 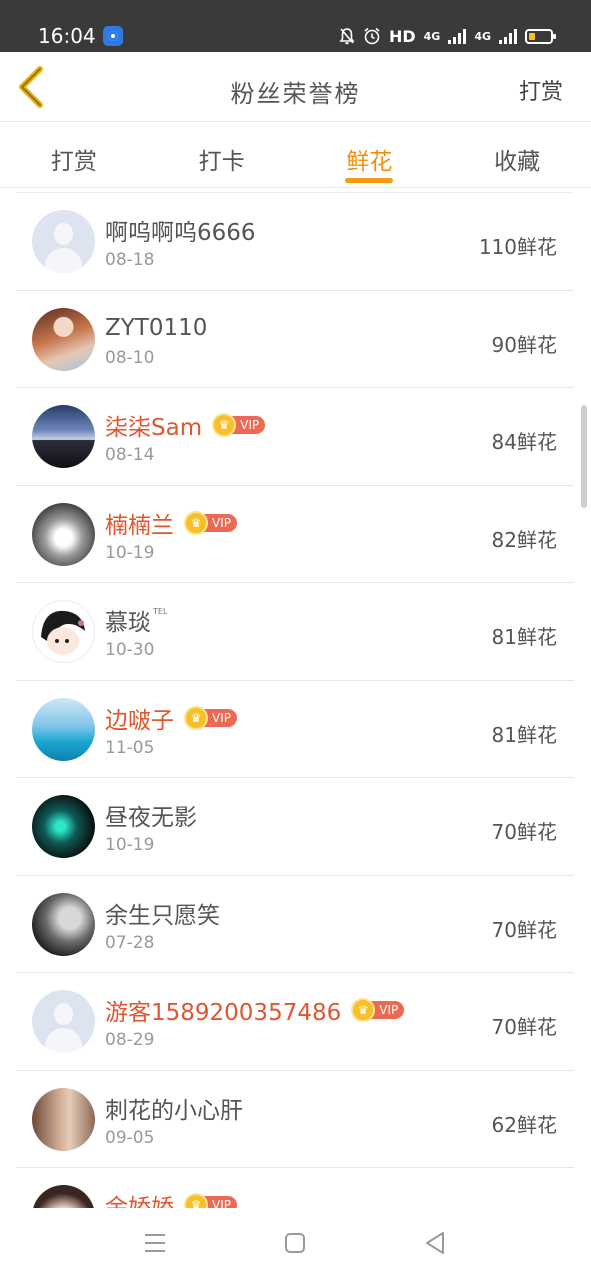 I want to click on home-square-icon, so click(x=295, y=1243).